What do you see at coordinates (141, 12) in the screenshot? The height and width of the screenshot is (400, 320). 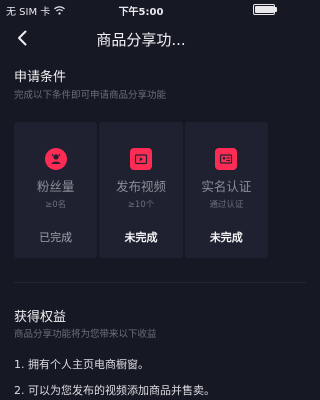 I see `status-time: 下午5:00` at bounding box center [141, 12].